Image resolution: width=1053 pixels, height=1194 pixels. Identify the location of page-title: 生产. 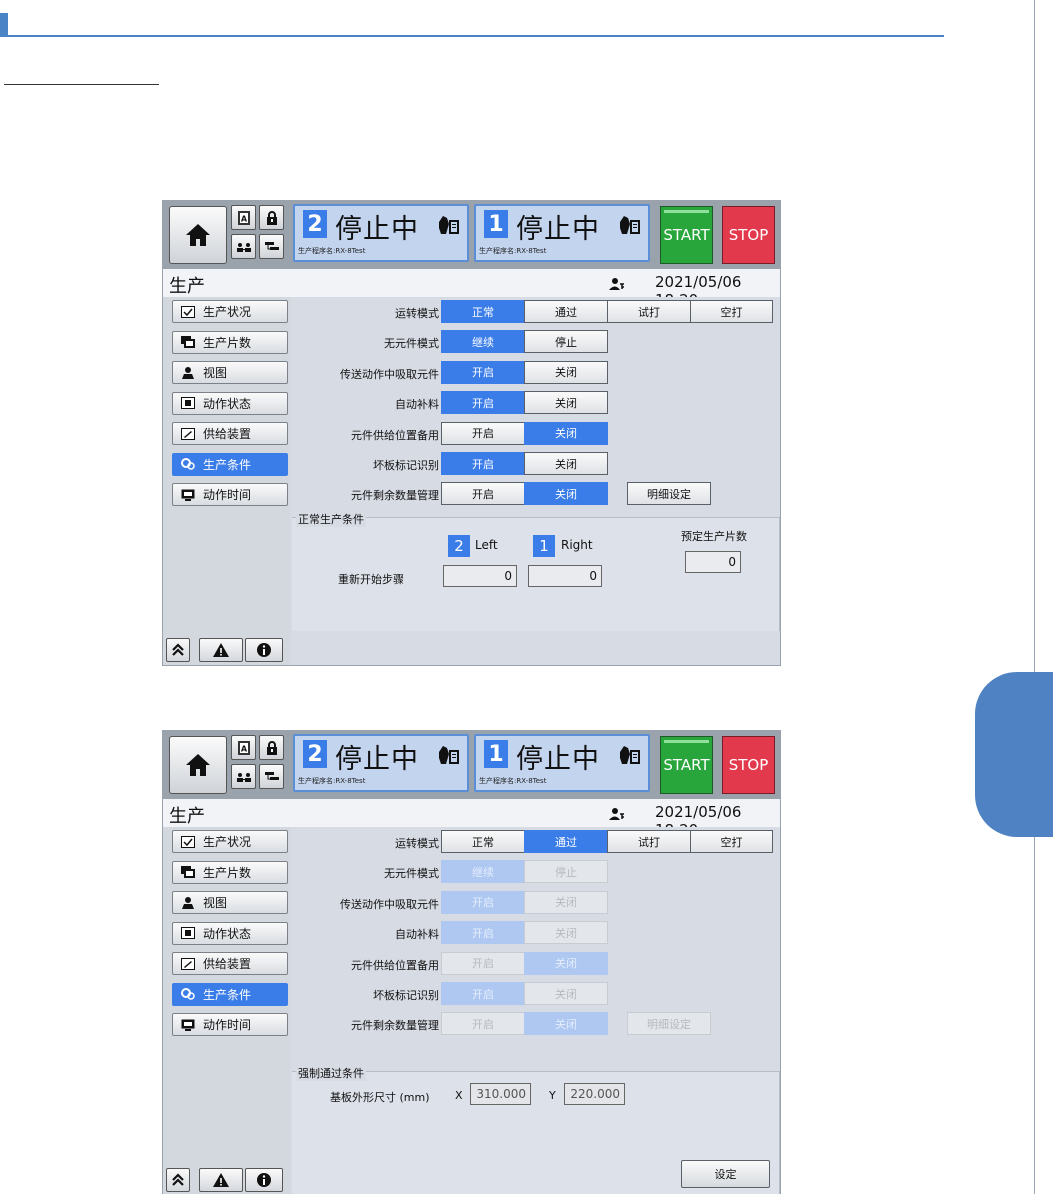
(187, 286).